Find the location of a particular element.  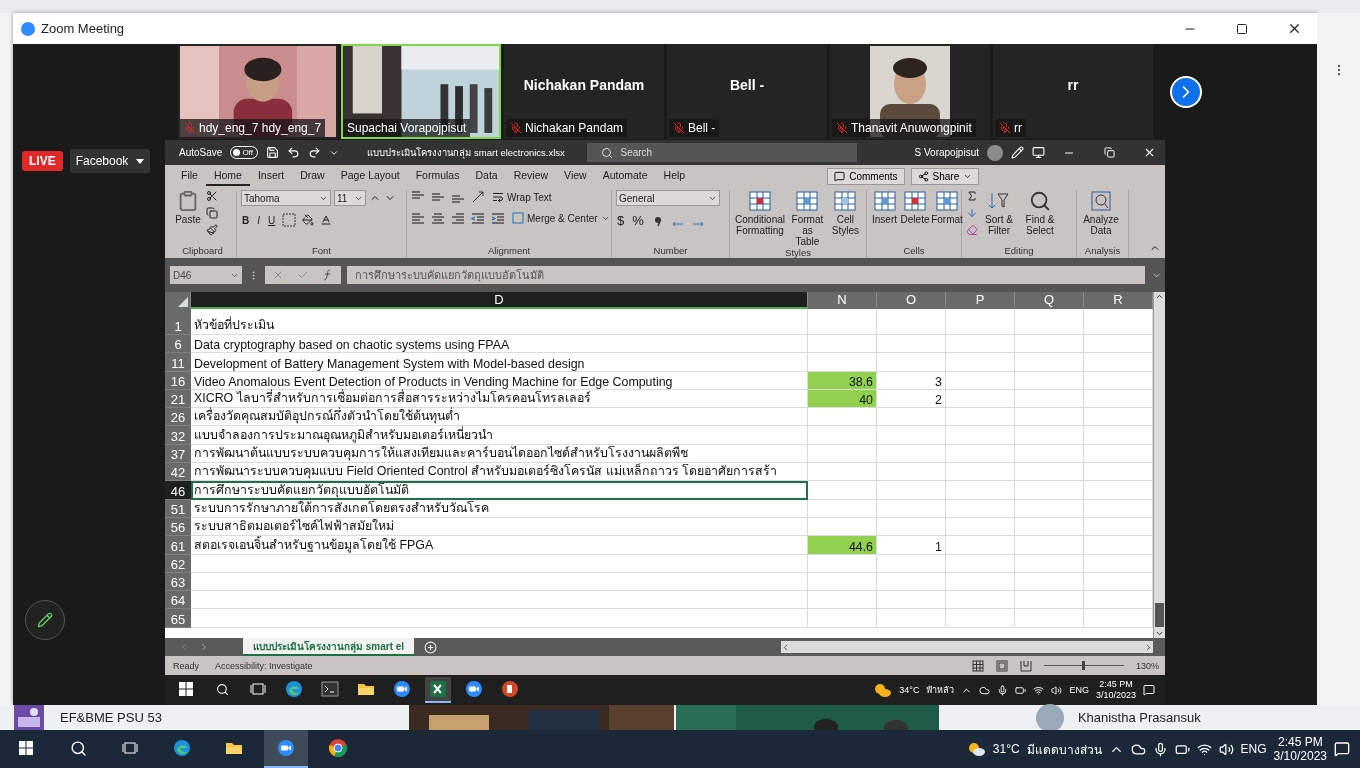

row-header: 65 is located at coordinates (178, 618).